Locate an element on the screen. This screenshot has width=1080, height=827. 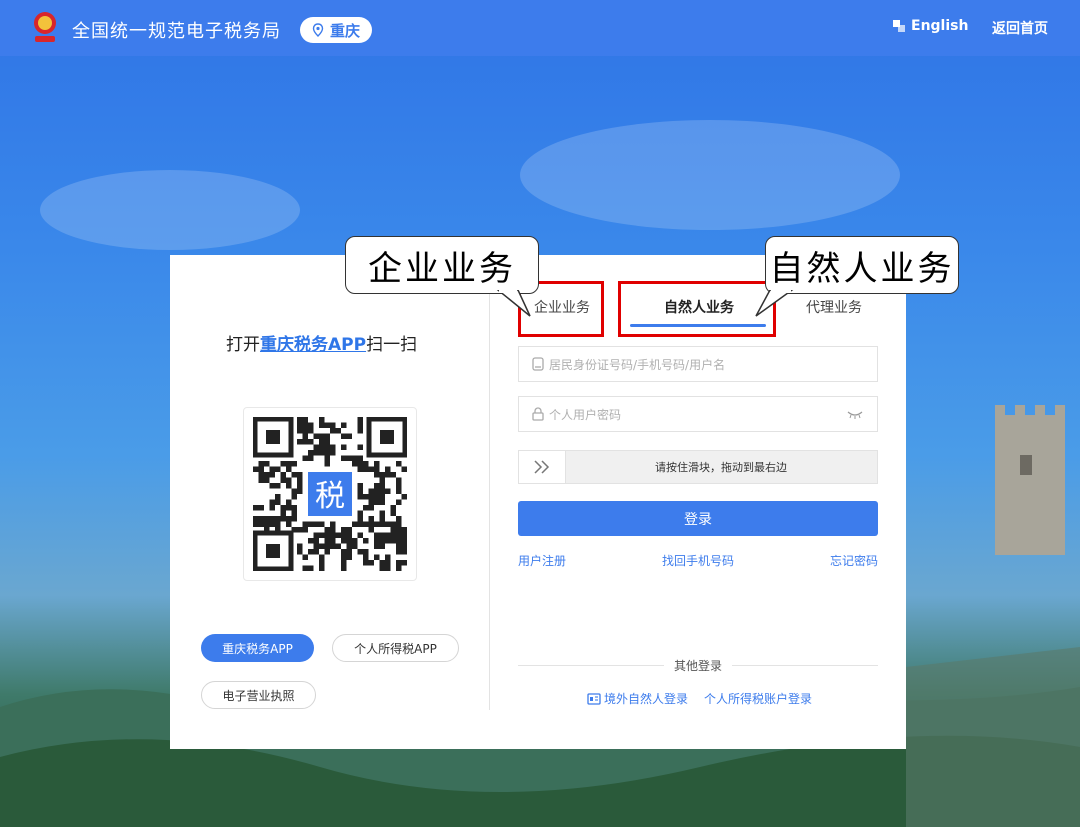
card-divider is located at coordinates (489, 501).